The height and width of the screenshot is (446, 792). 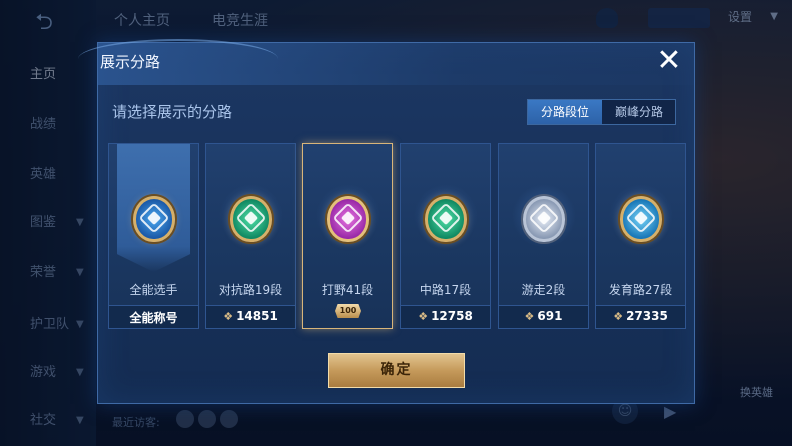 I want to click on lane-card: 中路17段 ❖ 12758, so click(x=445, y=236).